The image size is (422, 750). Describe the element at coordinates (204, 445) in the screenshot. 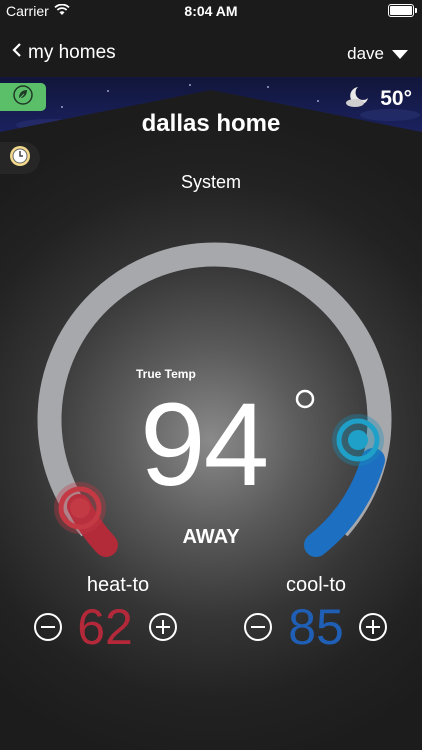

I see `current-temperature: 94` at that location.